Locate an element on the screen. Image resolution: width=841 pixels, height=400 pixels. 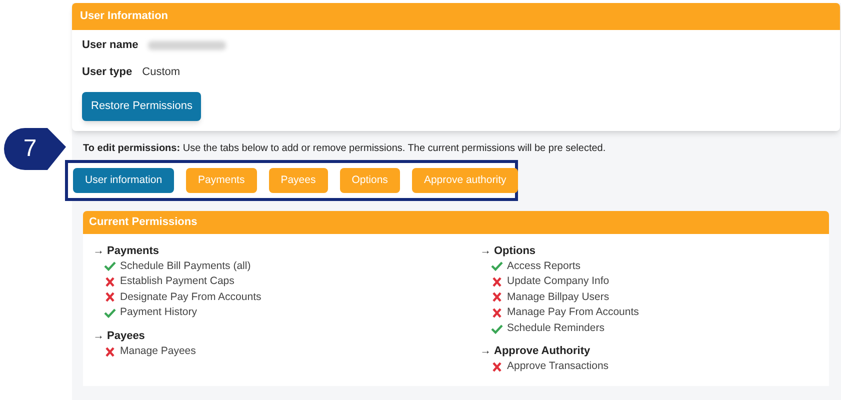
permission-label: Establish Payment Caps is located at coordinates (177, 282).